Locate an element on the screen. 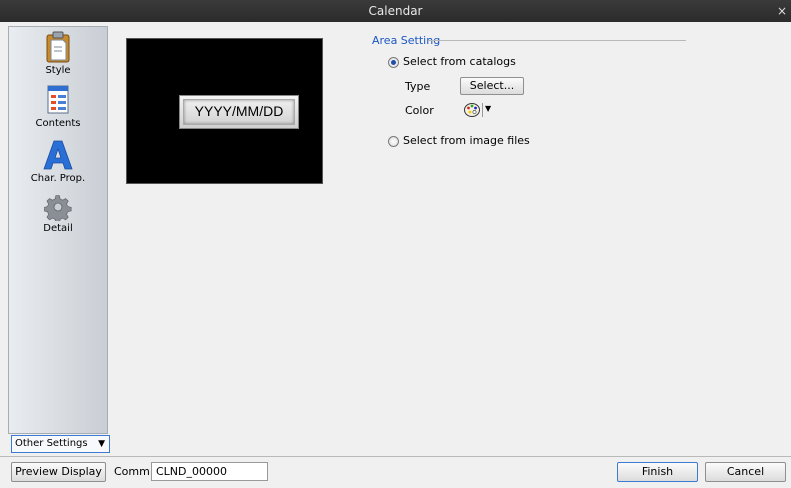 This screenshot has width=791, height=488. title-bar: Calendar × is located at coordinates (395, 11).